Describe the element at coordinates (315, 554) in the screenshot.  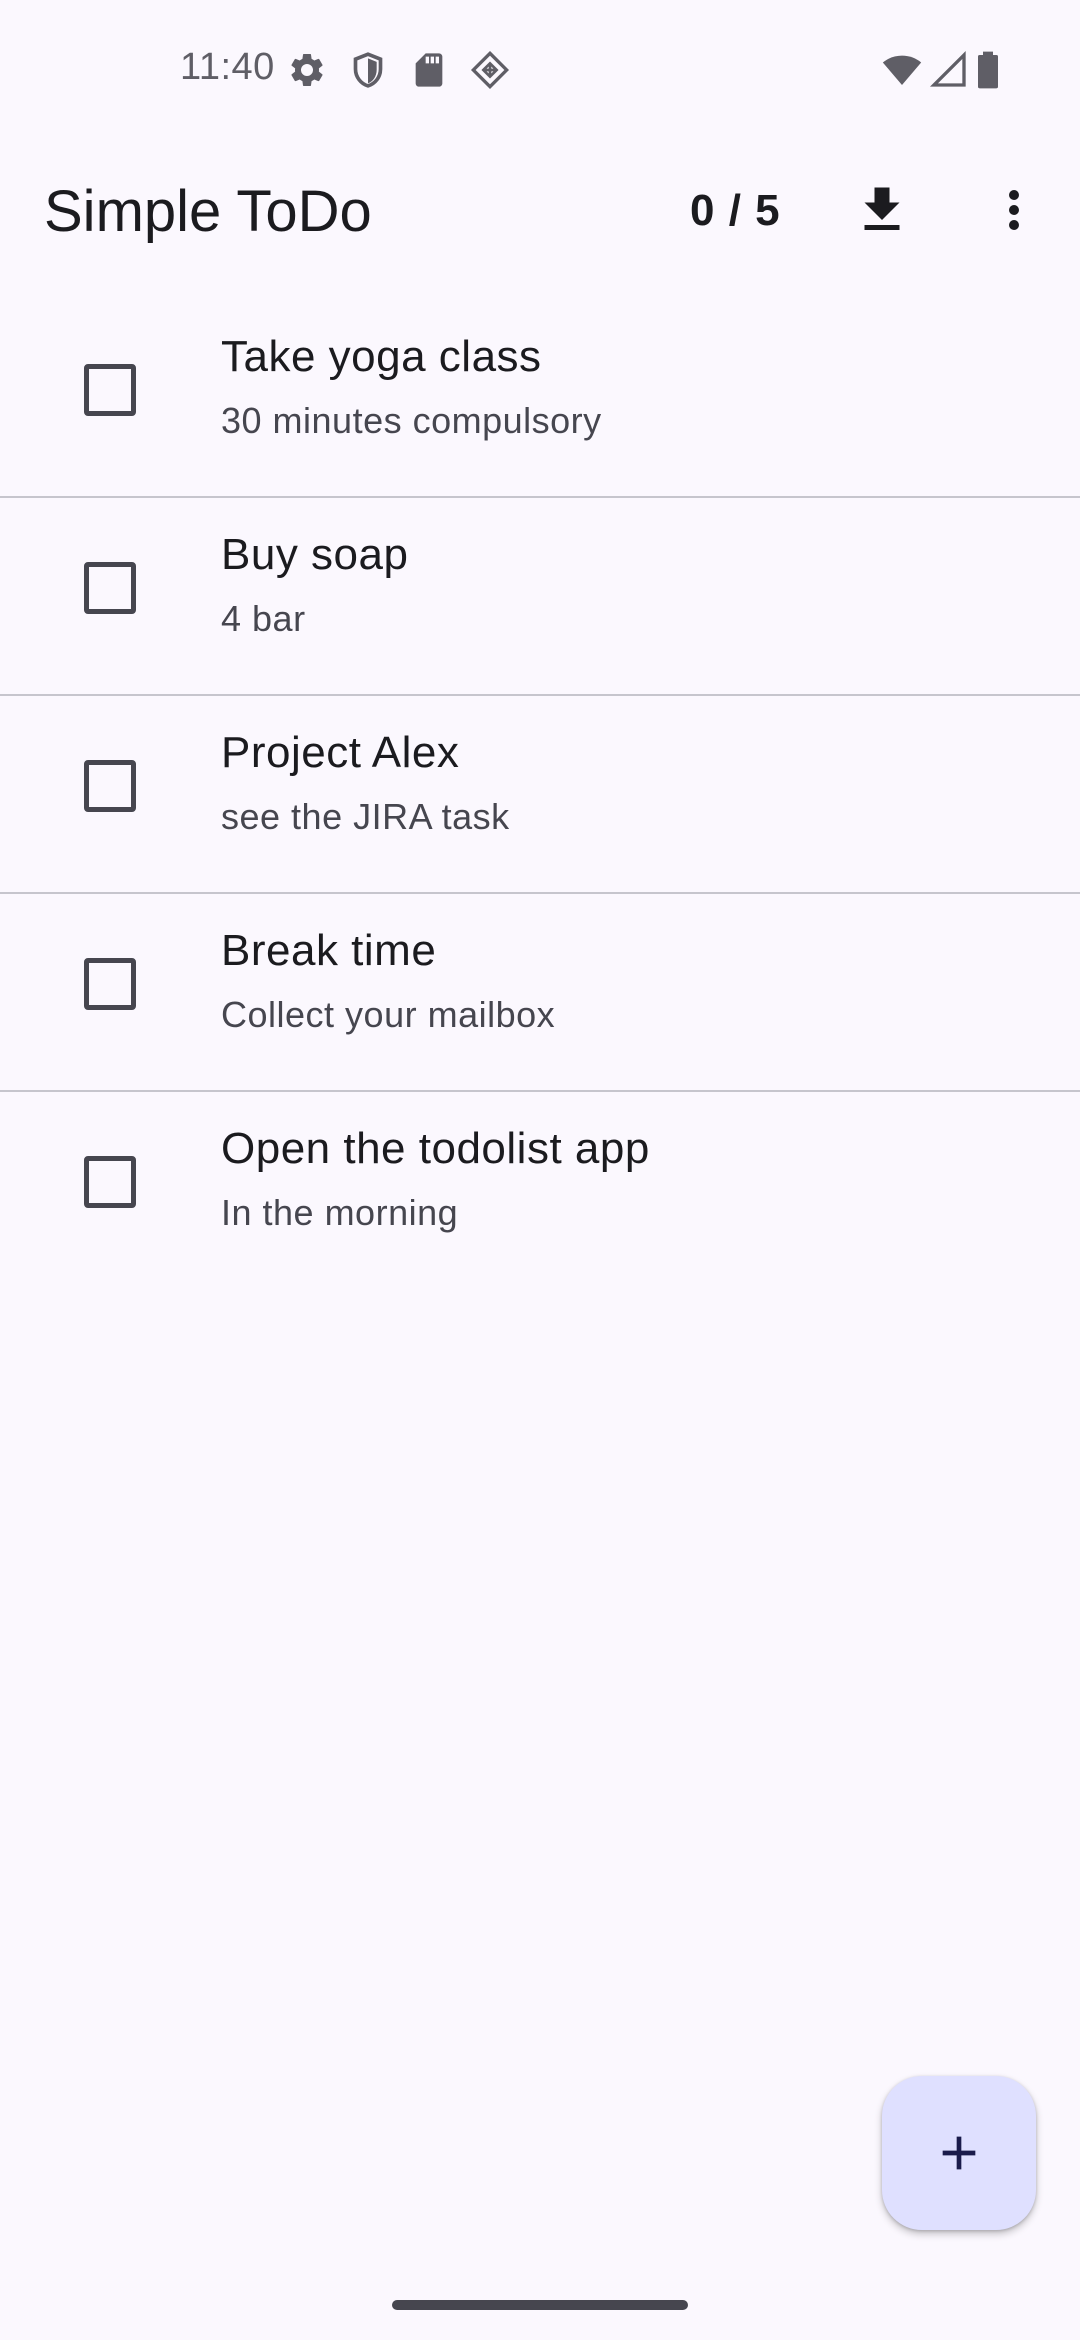
I see `todo-title: Buy soap` at that location.